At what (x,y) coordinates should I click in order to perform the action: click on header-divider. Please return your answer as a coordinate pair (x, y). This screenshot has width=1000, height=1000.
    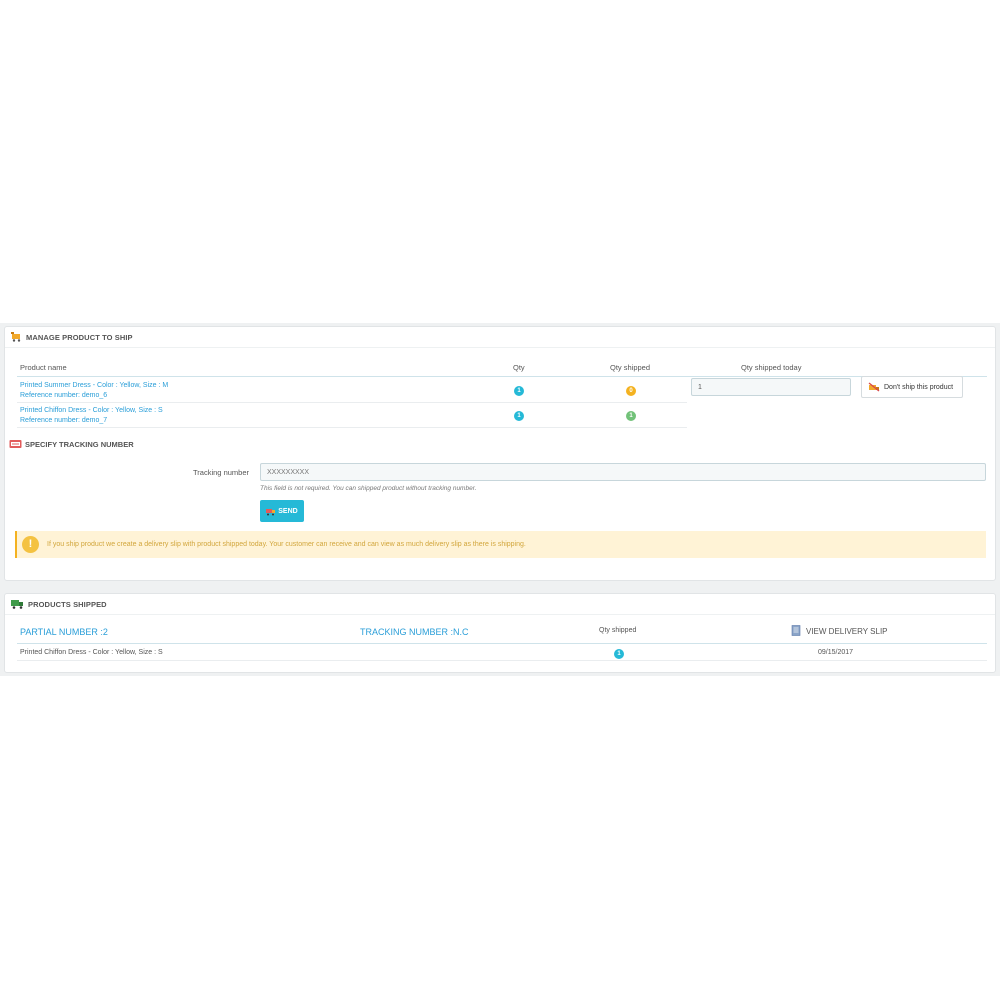
    Looking at the image, I should click on (502, 376).